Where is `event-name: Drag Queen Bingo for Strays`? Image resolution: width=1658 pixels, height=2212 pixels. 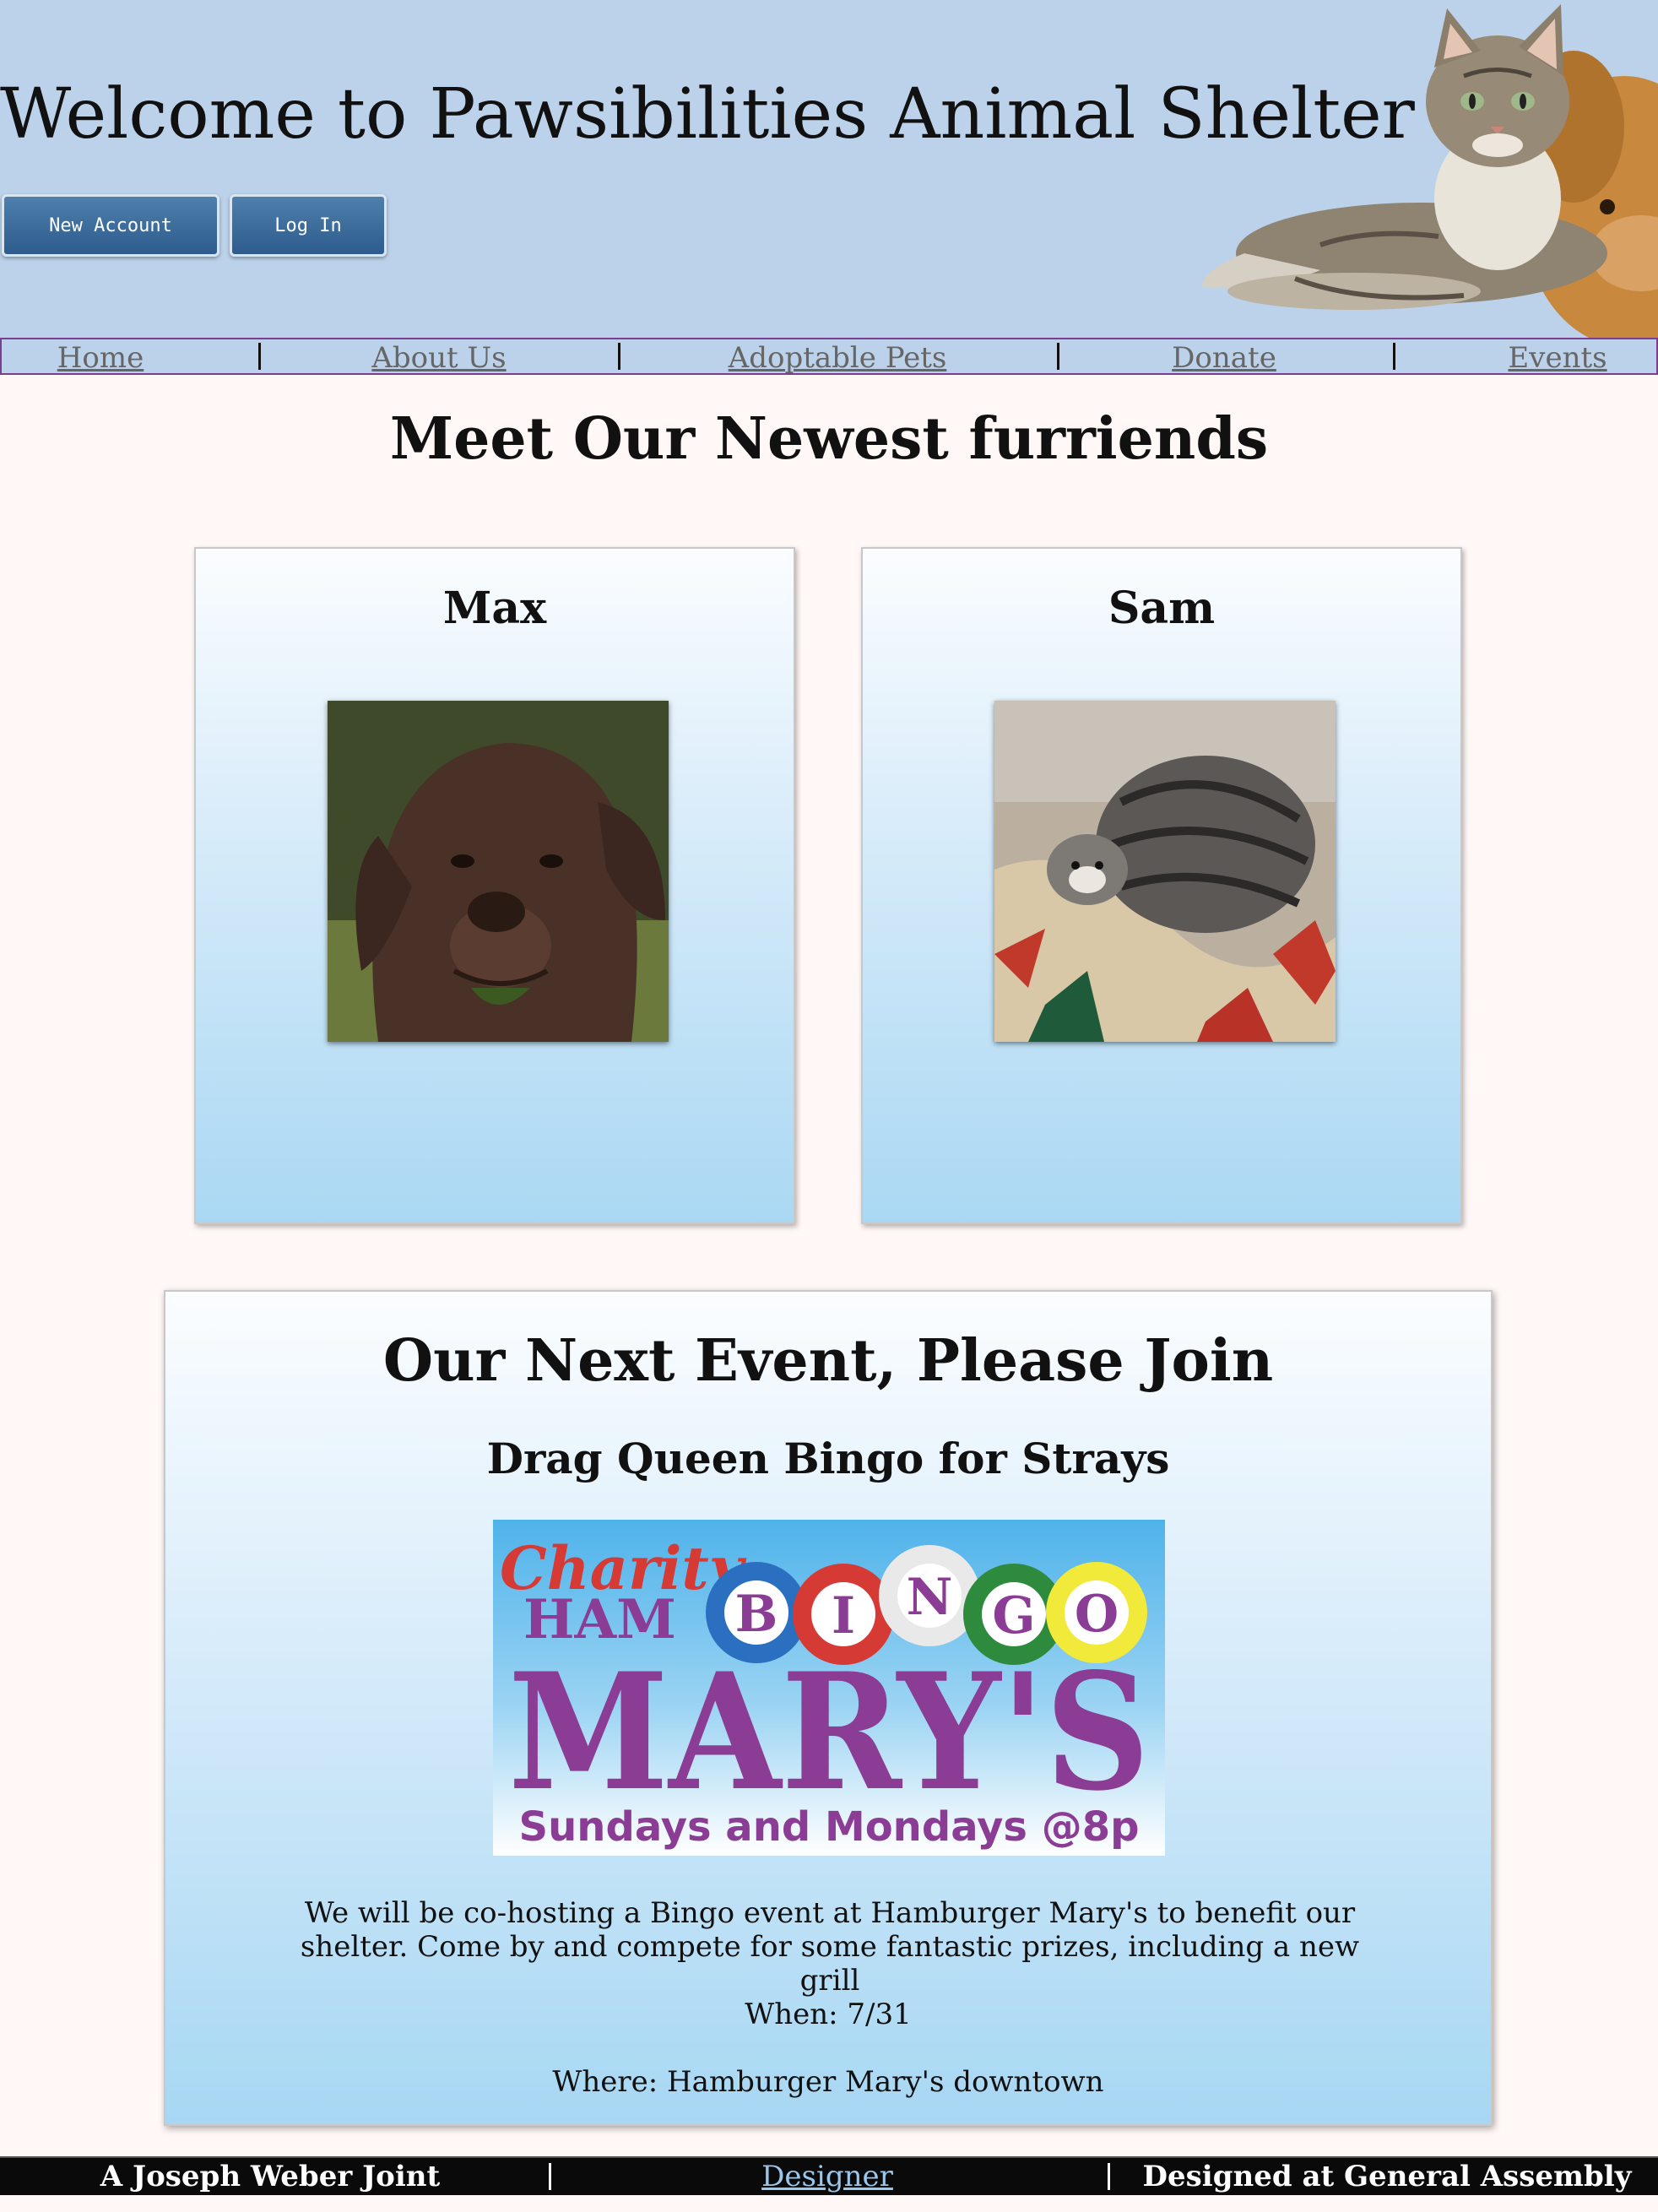 event-name: Drag Queen Bingo for Strays is located at coordinates (828, 1458).